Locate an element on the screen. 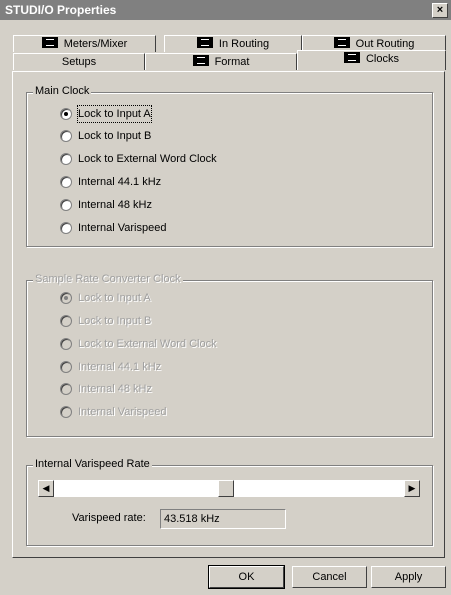 The width and height of the screenshot is (451, 595). tab-format: Format is located at coordinates (221, 61).